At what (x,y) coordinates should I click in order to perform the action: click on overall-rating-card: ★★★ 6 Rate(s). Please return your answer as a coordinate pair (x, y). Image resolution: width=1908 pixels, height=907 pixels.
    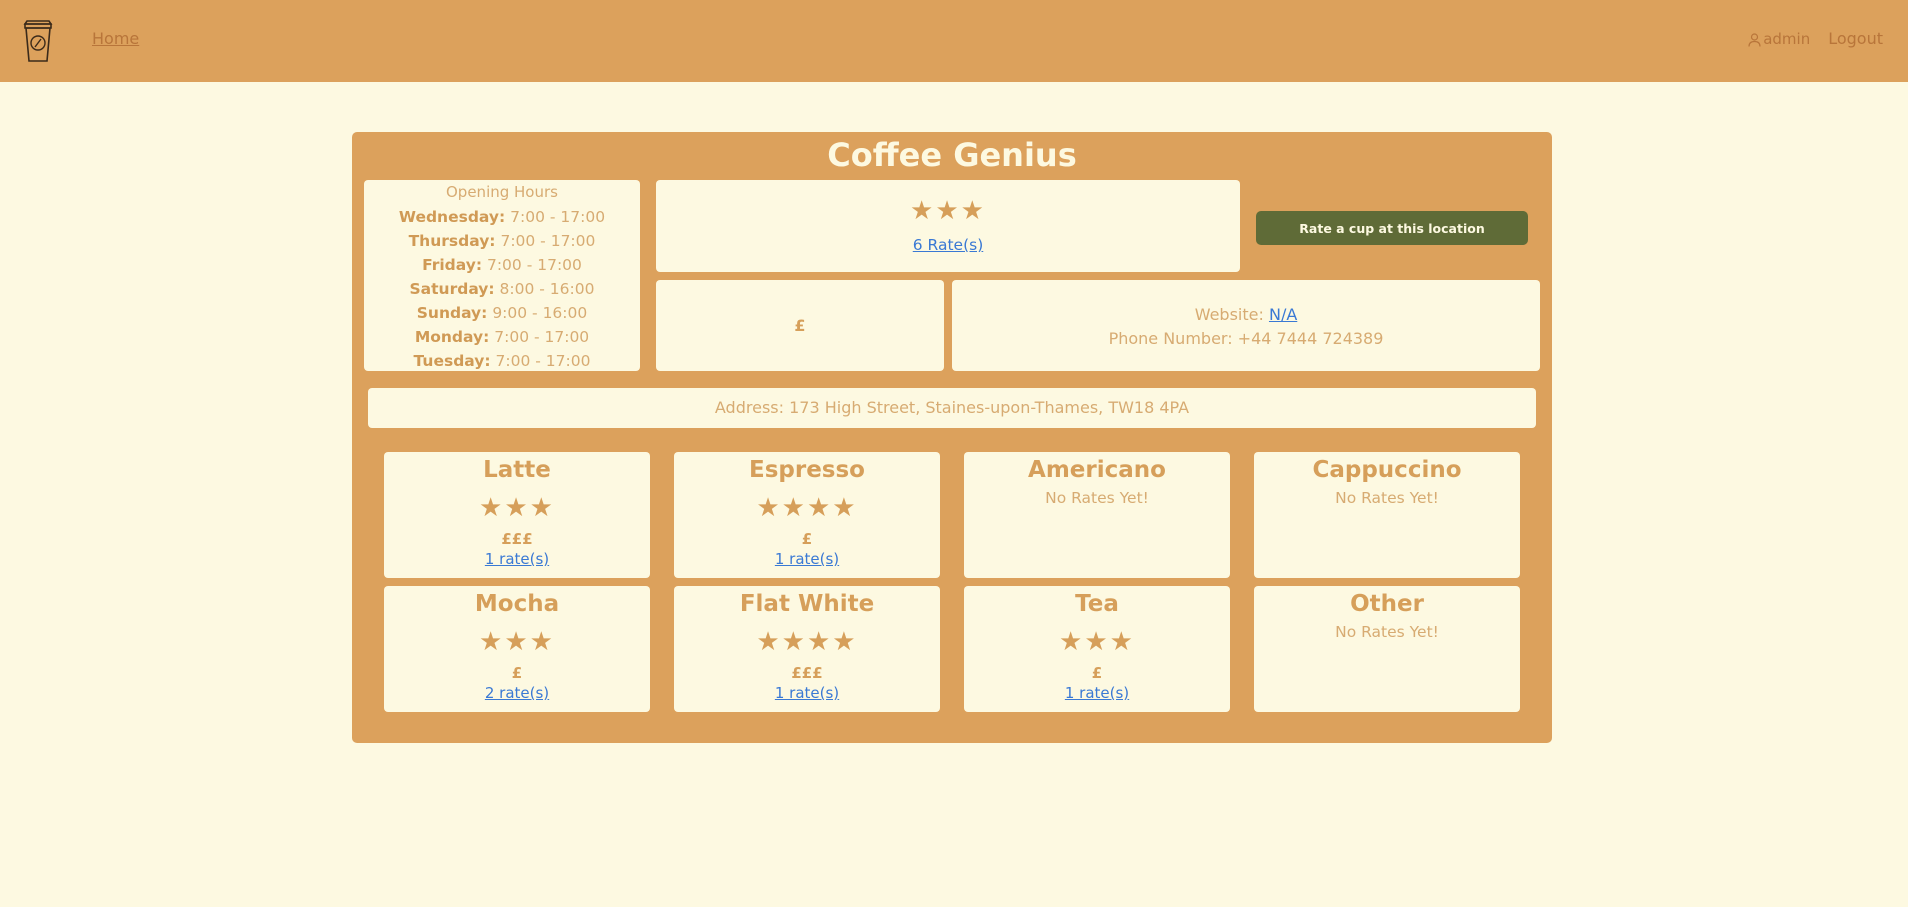
    Looking at the image, I should click on (948, 226).